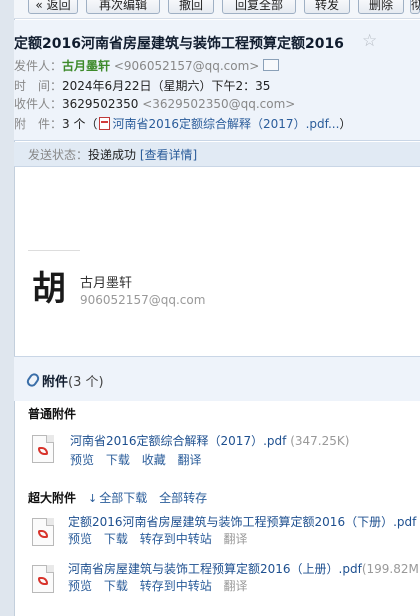  I want to click on delivery-status: 发送状态：投递成功 [查看详情], so click(112, 154).